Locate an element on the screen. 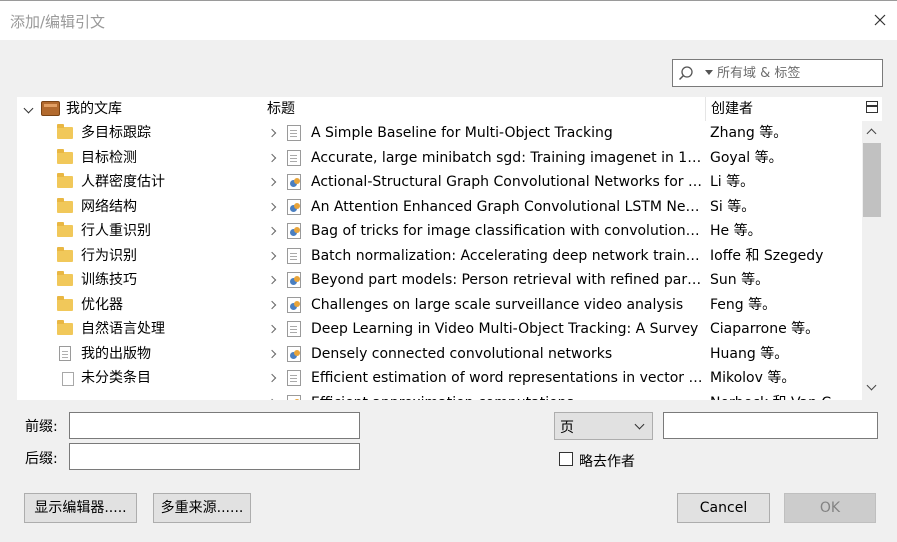  locator-field is located at coordinates (770, 425).